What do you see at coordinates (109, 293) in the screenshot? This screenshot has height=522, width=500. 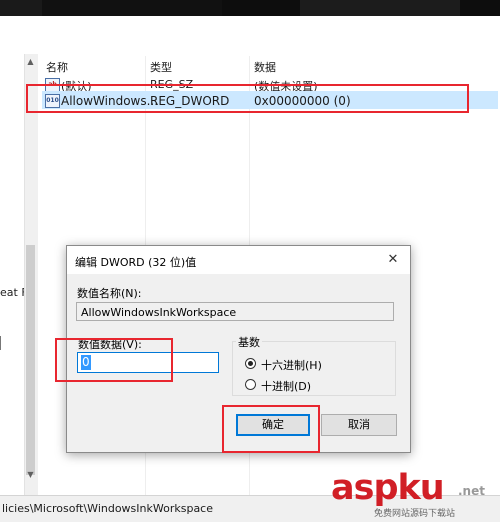 I see `value-name-label: 数值名称(N):` at bounding box center [109, 293].